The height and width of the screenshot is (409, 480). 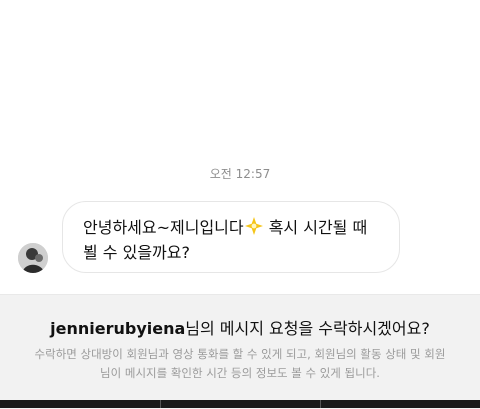 What do you see at coordinates (315, 227) in the screenshot?
I see `message-line1-b: 혹시 시간될 때` at bounding box center [315, 227].